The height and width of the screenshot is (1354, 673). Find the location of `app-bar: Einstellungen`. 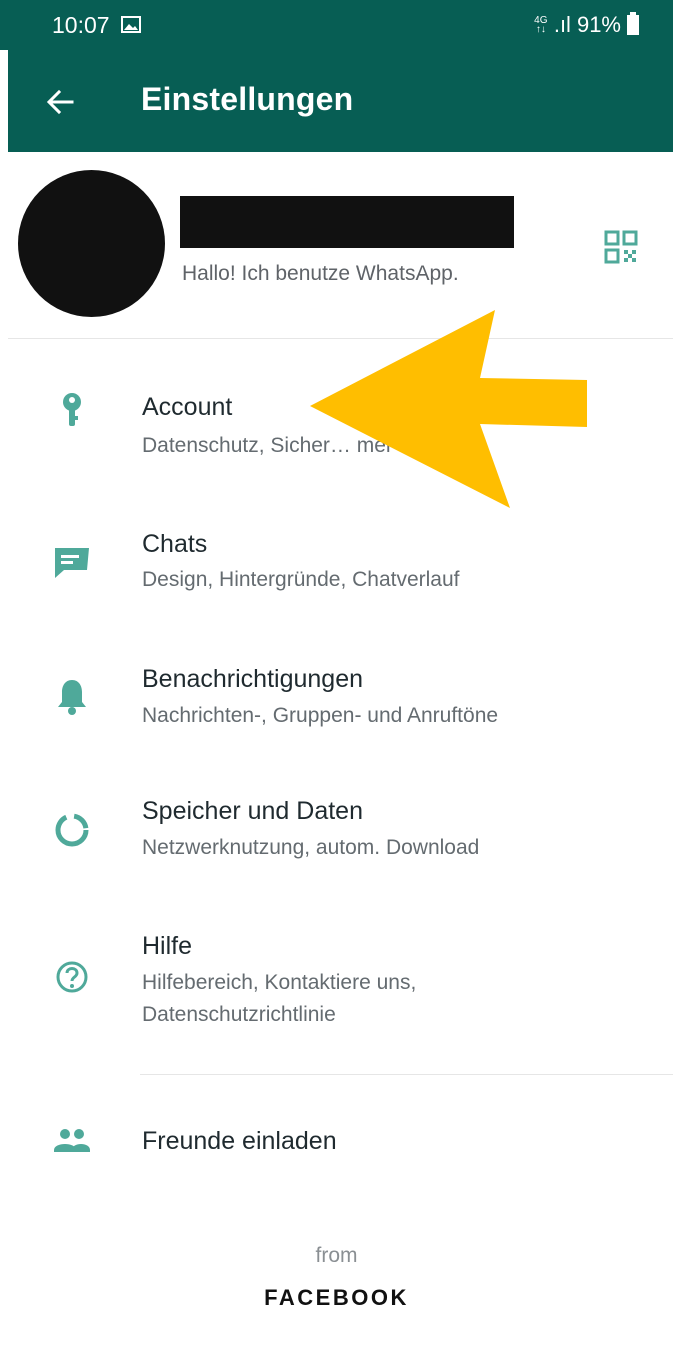

app-bar: Einstellungen is located at coordinates (340, 101).